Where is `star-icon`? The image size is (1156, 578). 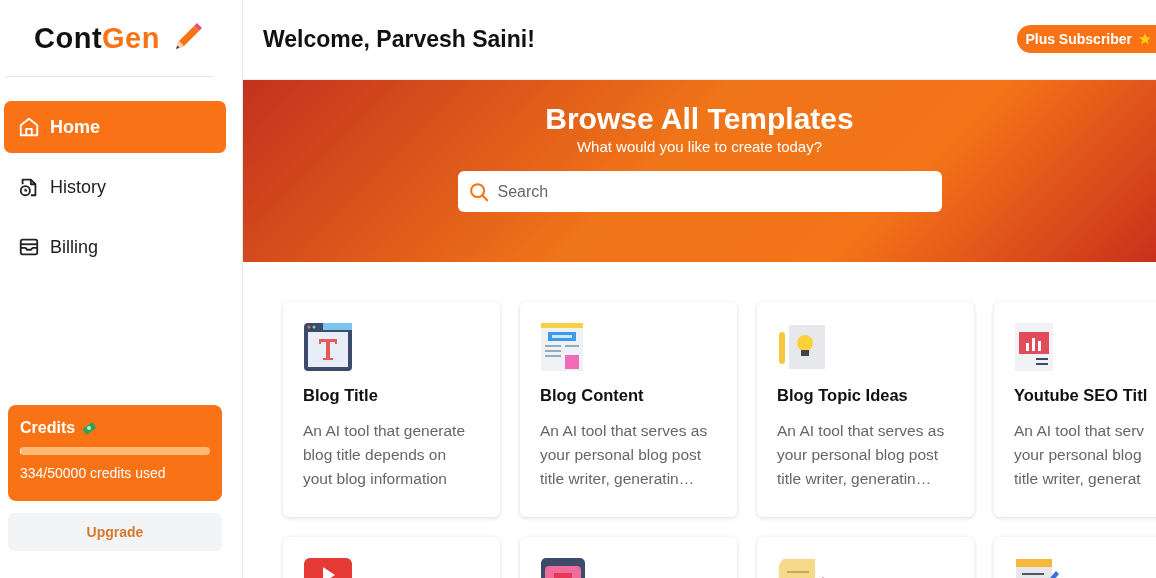
star-icon is located at coordinates (1145, 38).